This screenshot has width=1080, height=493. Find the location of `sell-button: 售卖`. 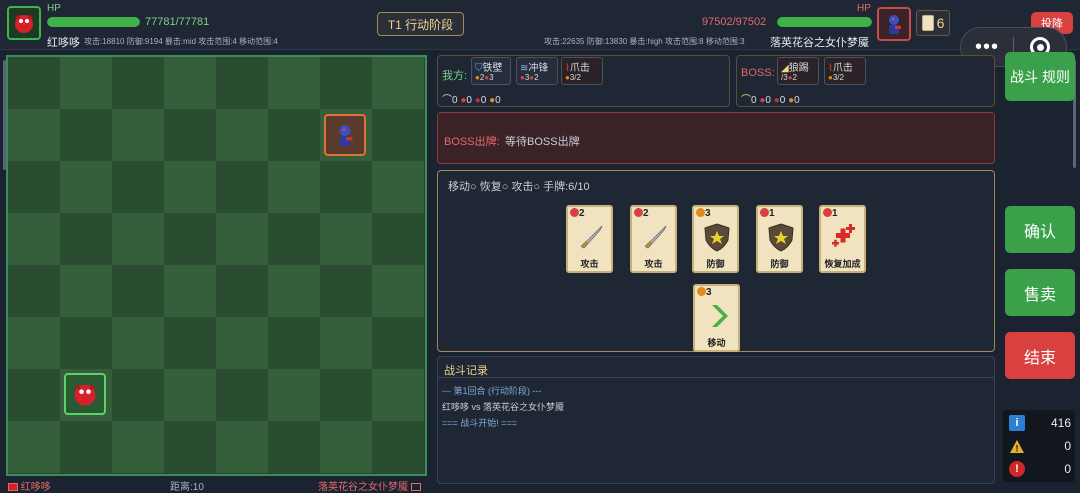

sell-button: 售卖 is located at coordinates (1040, 292).